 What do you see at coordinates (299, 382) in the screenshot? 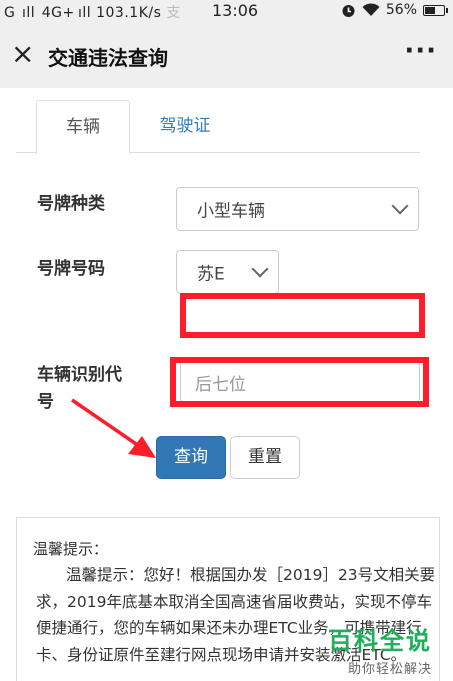
I see `highlight-frame-vin` at bounding box center [299, 382].